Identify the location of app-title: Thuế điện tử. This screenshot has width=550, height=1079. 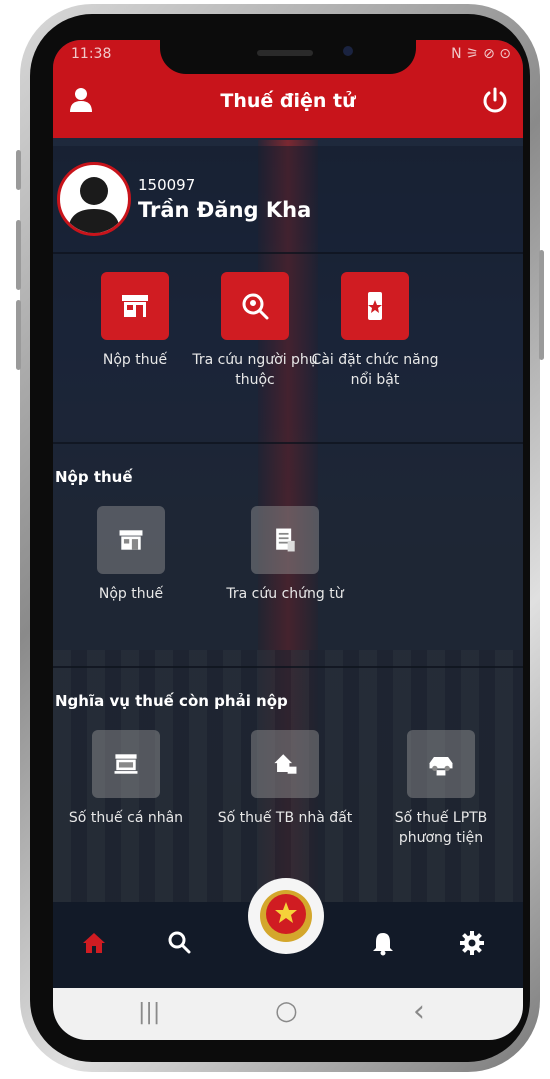
(288, 101).